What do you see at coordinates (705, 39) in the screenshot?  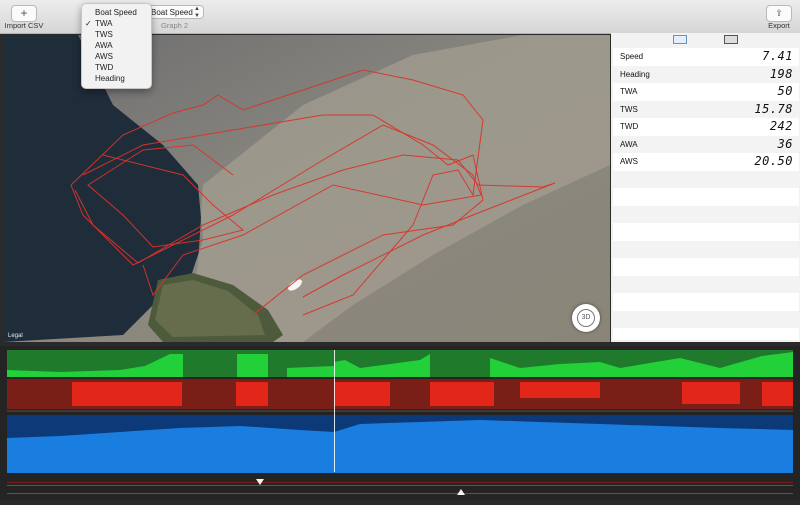 I see `panel-tabs` at bounding box center [705, 39].